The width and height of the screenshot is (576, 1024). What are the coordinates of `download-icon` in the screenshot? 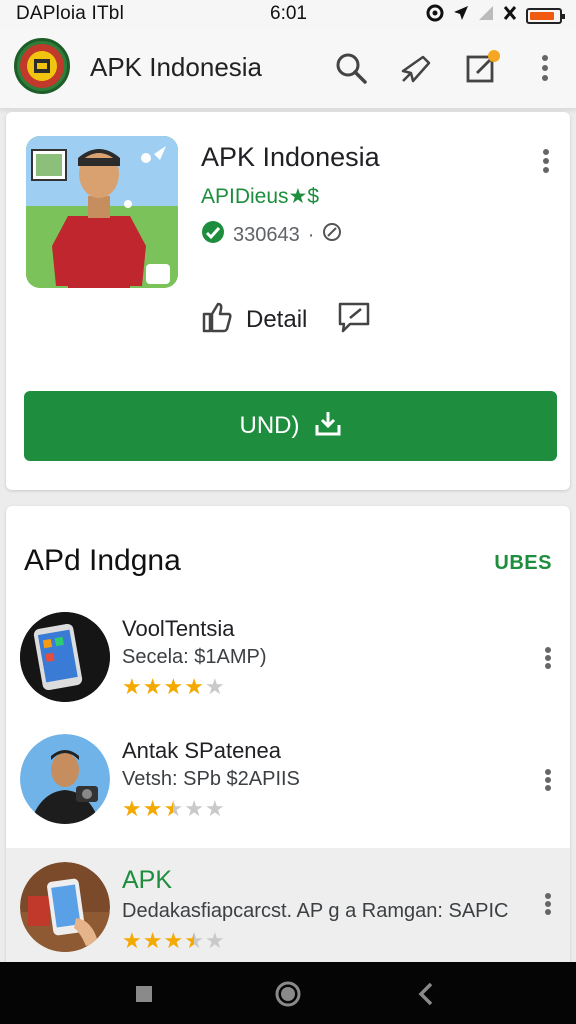 It's located at (328, 426).